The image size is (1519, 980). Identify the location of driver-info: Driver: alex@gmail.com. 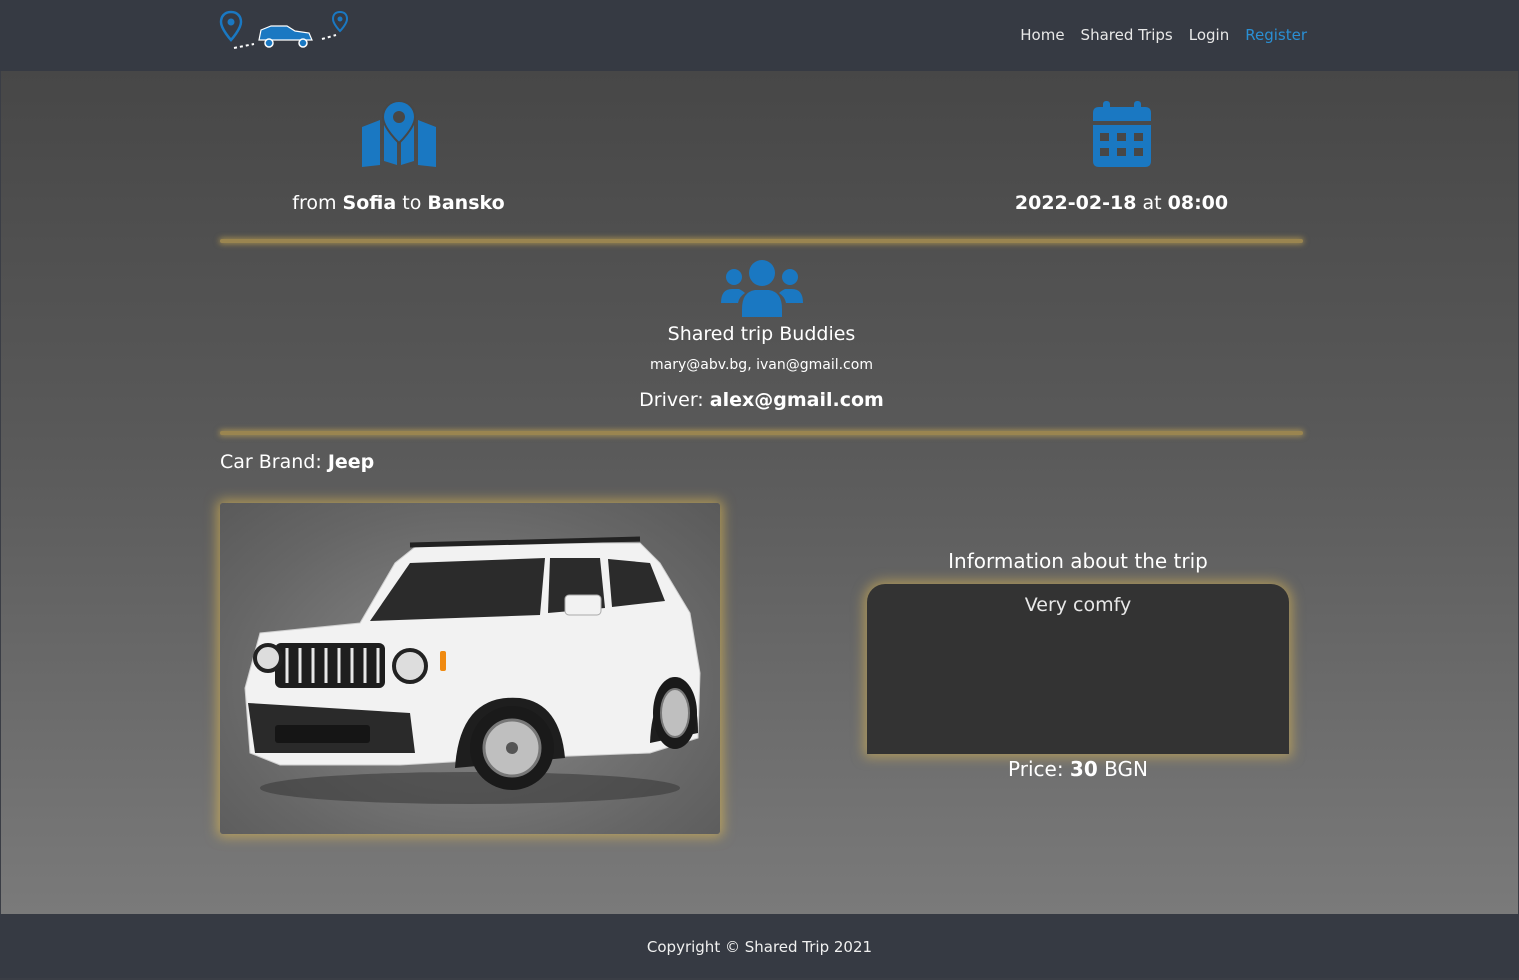
(761, 400).